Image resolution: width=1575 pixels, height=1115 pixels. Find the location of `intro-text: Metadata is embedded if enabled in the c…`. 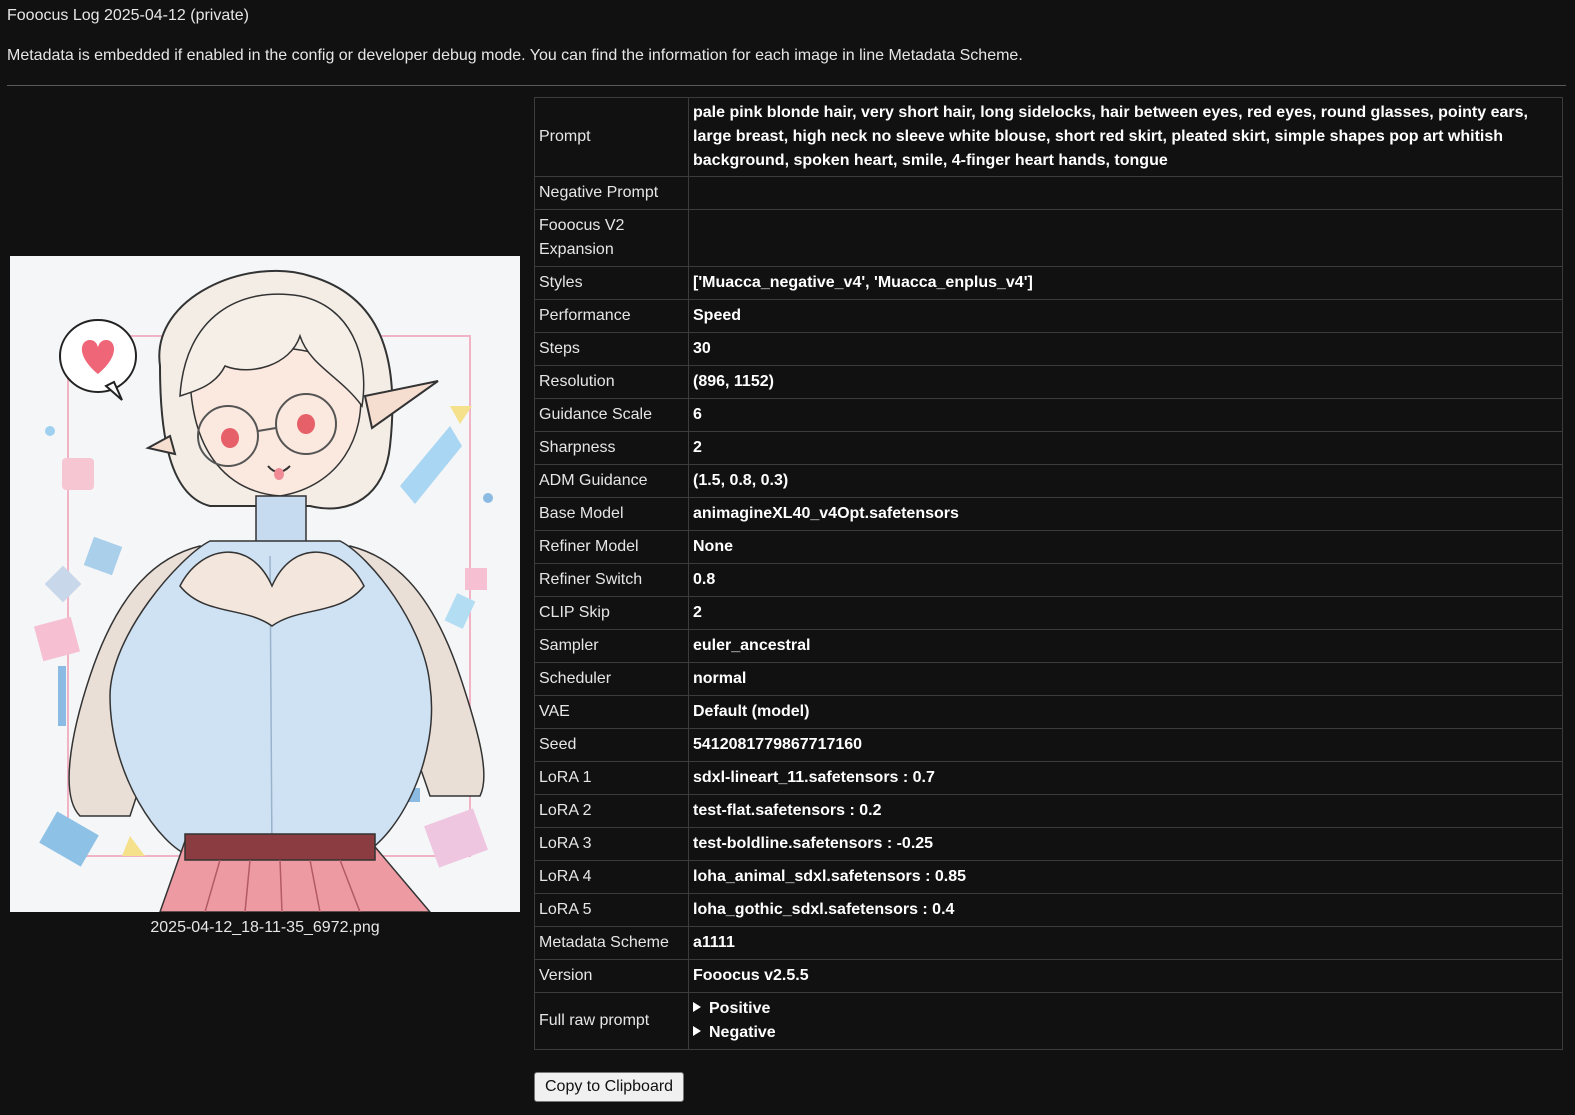

intro-text: Metadata is embedded if enabled in the c… is located at coordinates (515, 55).